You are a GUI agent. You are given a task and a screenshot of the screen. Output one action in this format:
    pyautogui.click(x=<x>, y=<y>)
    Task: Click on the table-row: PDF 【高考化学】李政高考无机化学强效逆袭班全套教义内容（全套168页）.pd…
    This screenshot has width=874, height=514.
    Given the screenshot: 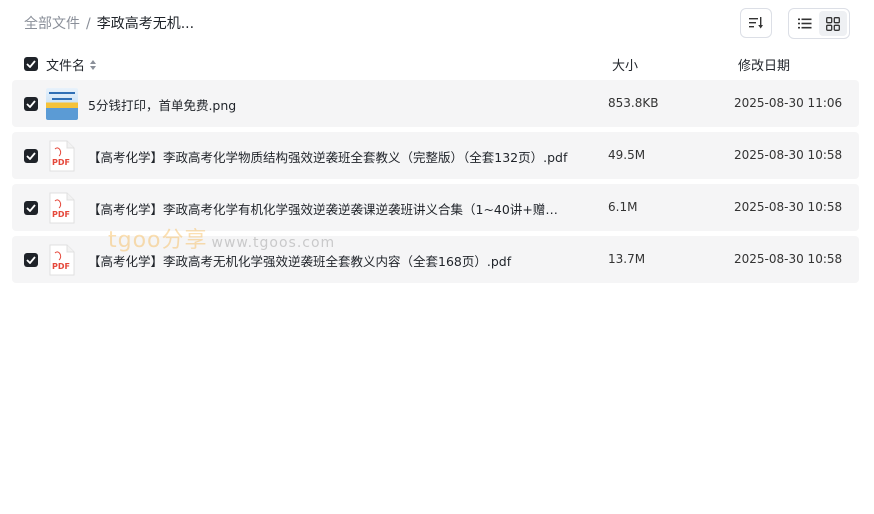 What is the action you would take?
    pyautogui.click(x=435, y=259)
    